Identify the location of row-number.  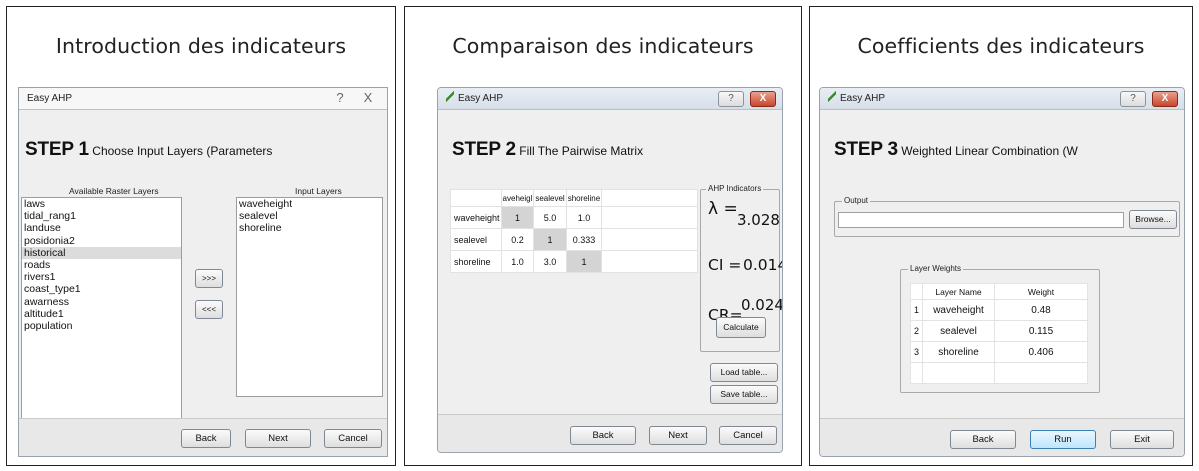
(916, 373).